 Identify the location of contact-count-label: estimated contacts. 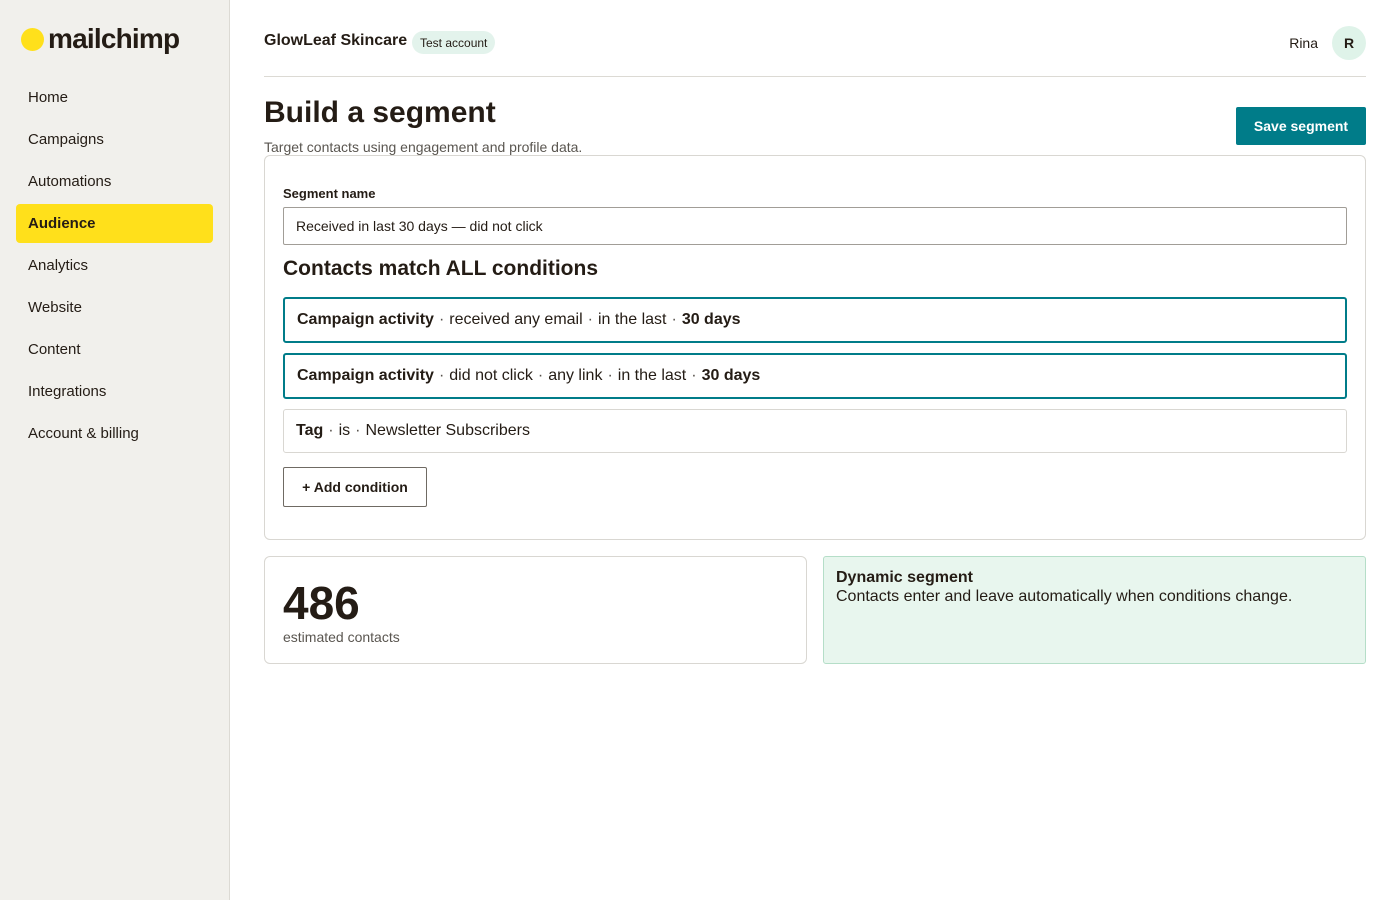
(341, 637).